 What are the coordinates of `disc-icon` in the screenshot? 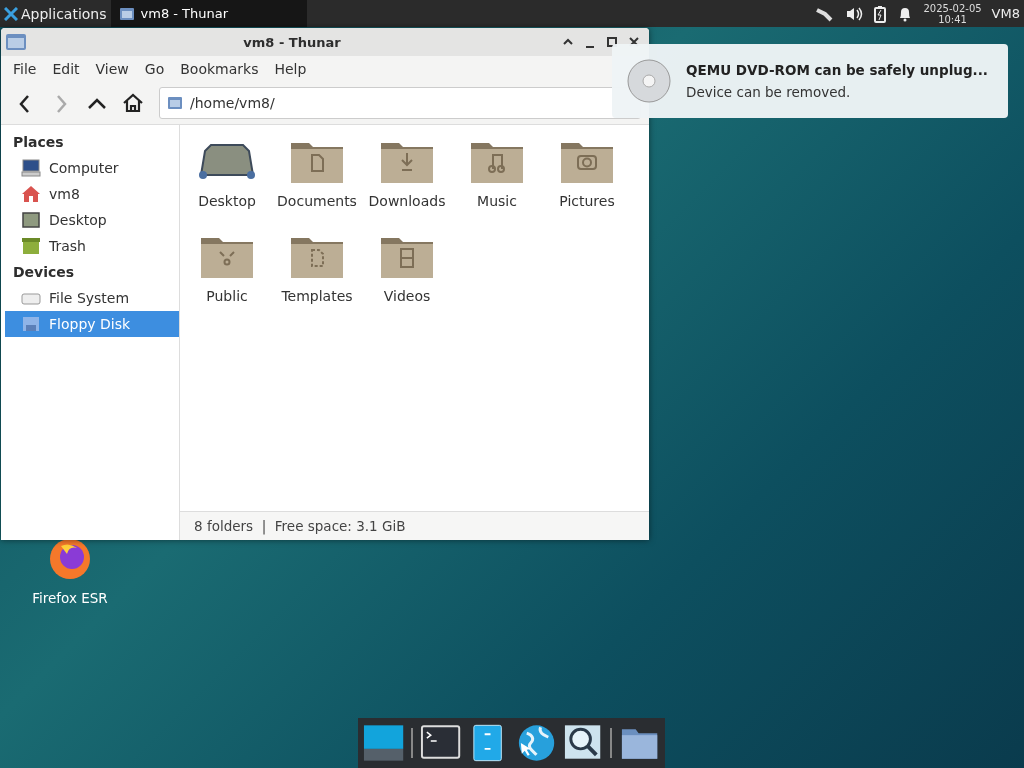 It's located at (649, 81).